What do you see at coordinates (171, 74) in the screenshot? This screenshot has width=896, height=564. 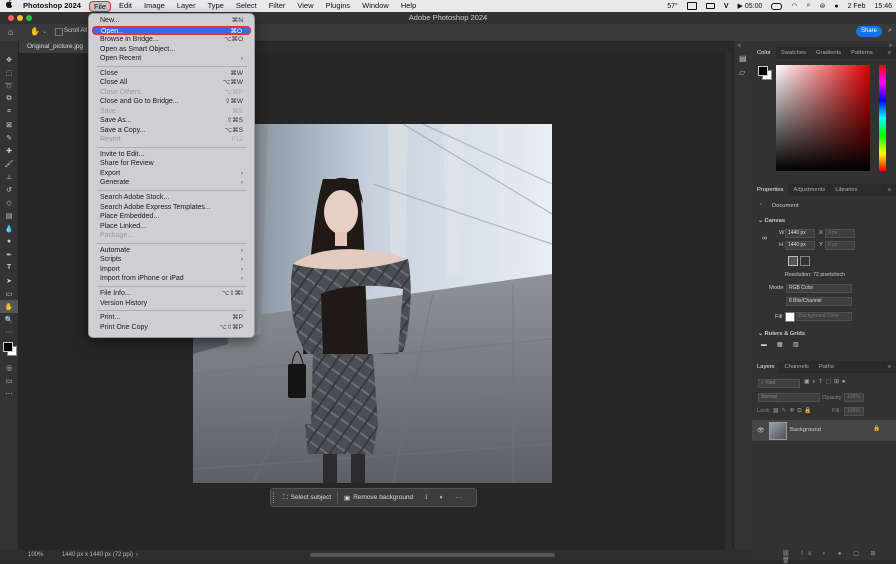 I see `file-menu-item-close: Close ⌘W` at bounding box center [171, 74].